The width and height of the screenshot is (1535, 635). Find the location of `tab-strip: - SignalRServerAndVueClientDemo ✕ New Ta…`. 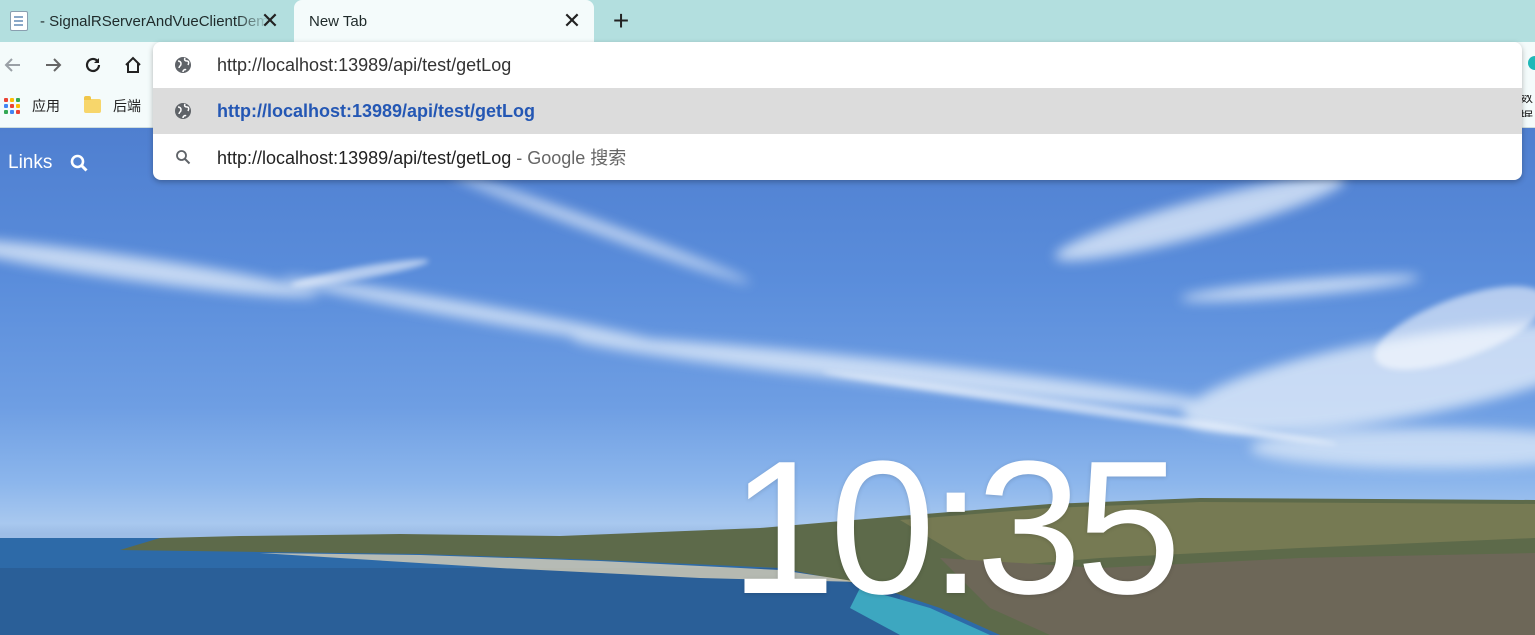

tab-strip: - SignalRServerAndVueClientDemo ✕ New Ta… is located at coordinates (767, 21).